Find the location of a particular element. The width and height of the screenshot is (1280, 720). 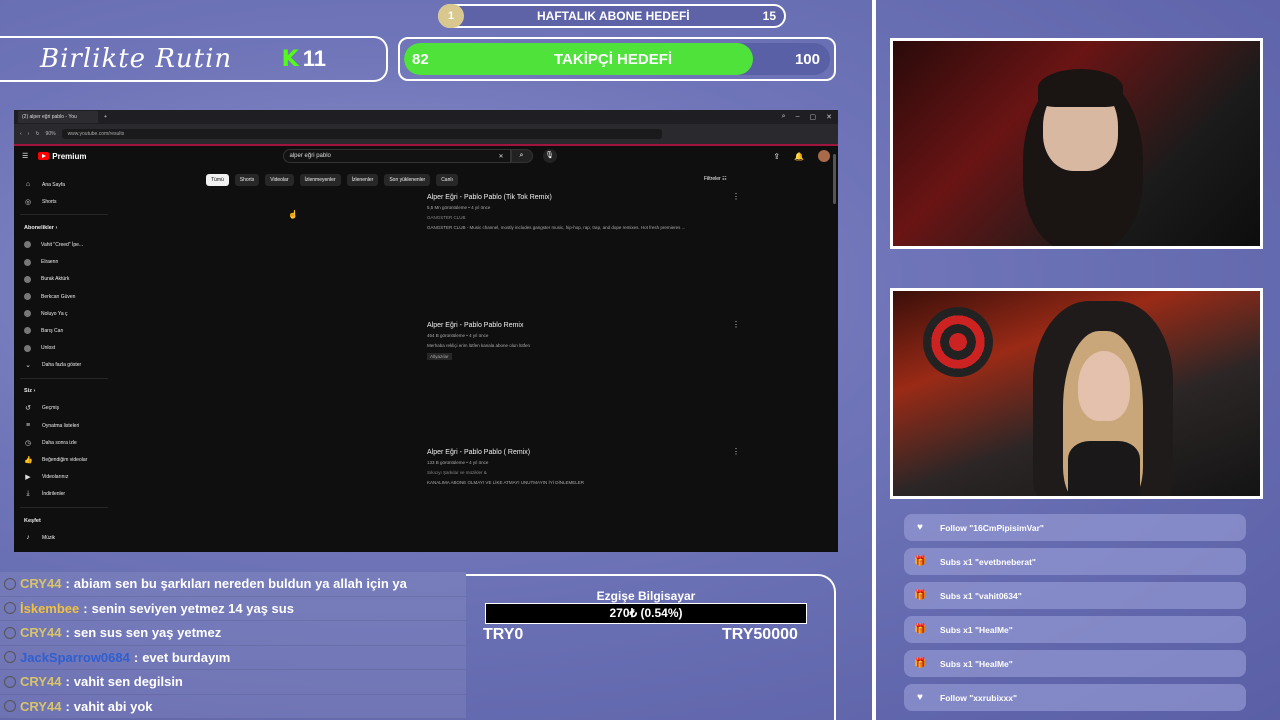

weekly-goal-target: 15 is located at coordinates (769, 16).